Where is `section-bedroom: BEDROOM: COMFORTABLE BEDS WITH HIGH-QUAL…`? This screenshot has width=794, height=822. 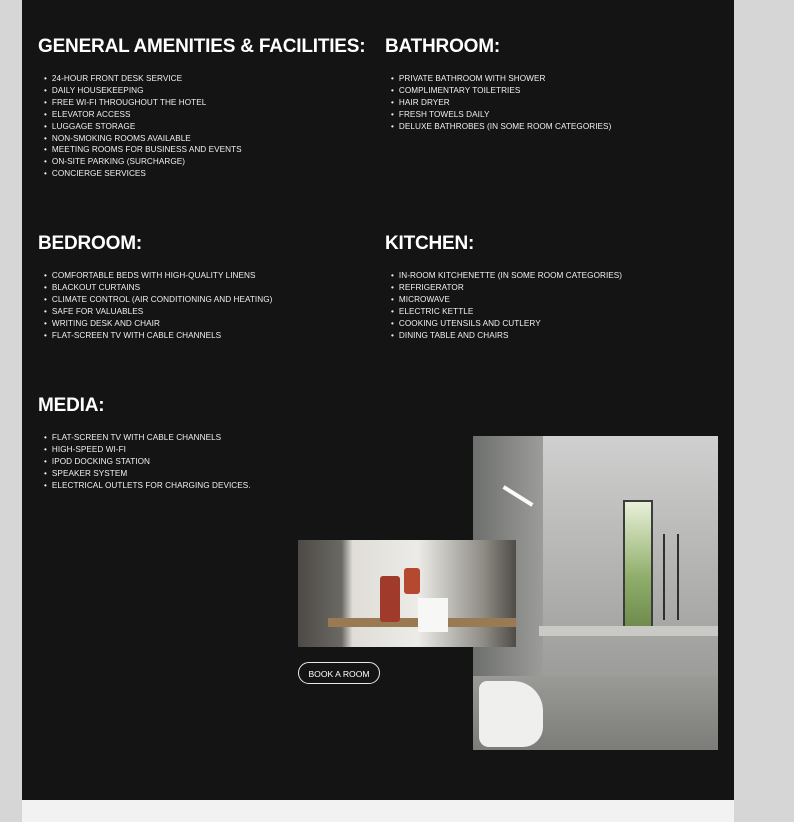
section-bedroom: BEDROOM: COMFORTABLE BEDS WITH HIGH-QUAL… is located at coordinates (155, 286).